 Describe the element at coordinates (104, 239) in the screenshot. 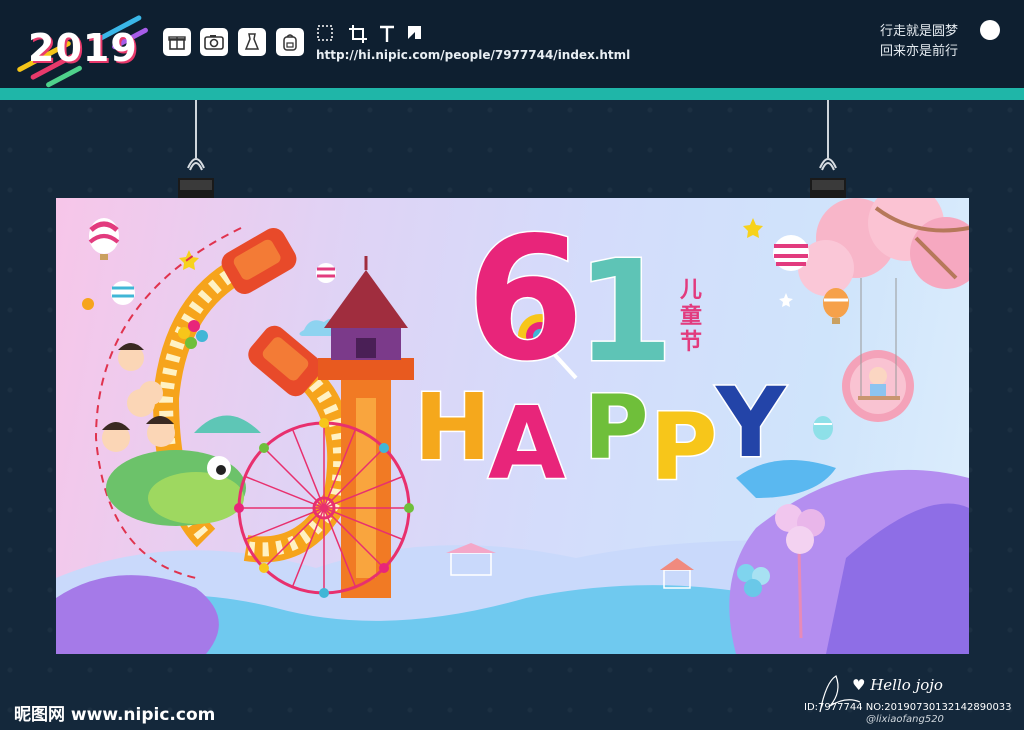

I see `balloon-left` at that location.